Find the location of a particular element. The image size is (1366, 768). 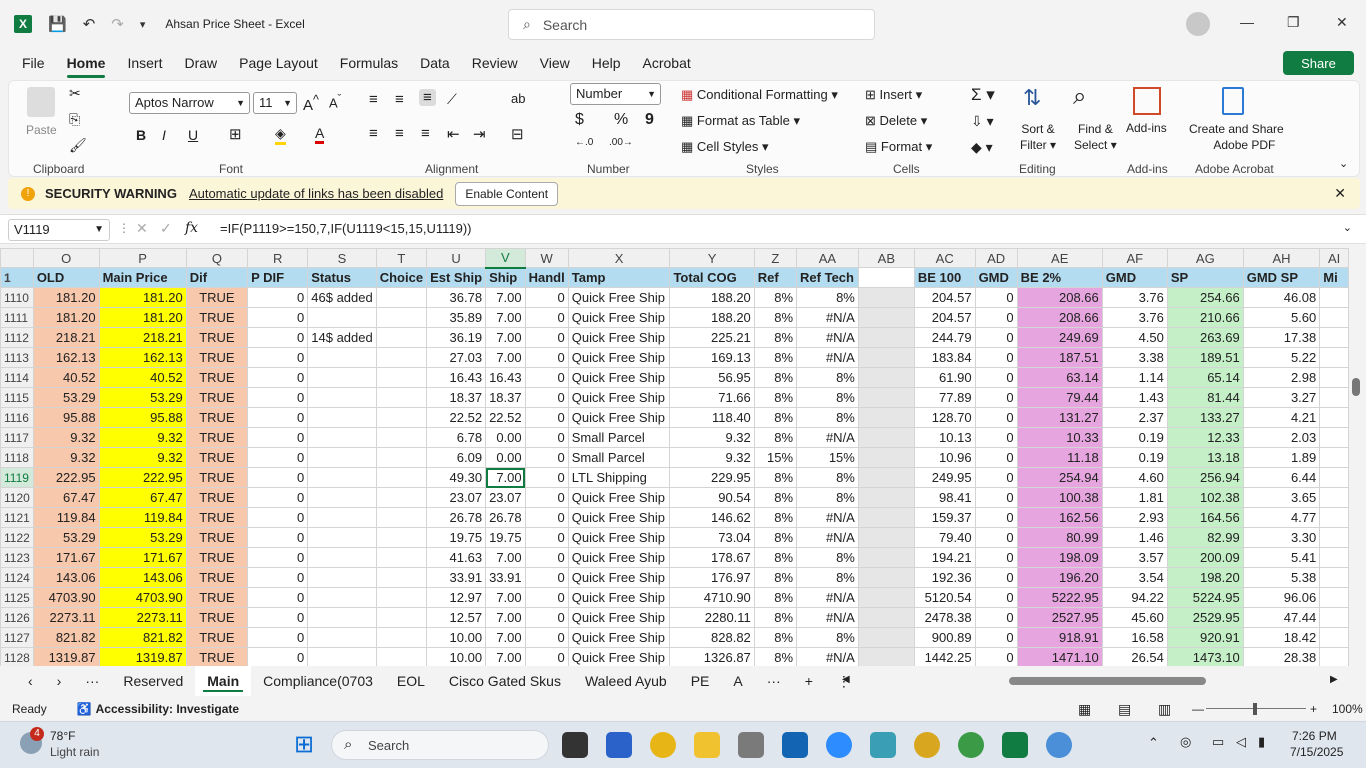

table-cell: 10.00 is located at coordinates (456, 637).